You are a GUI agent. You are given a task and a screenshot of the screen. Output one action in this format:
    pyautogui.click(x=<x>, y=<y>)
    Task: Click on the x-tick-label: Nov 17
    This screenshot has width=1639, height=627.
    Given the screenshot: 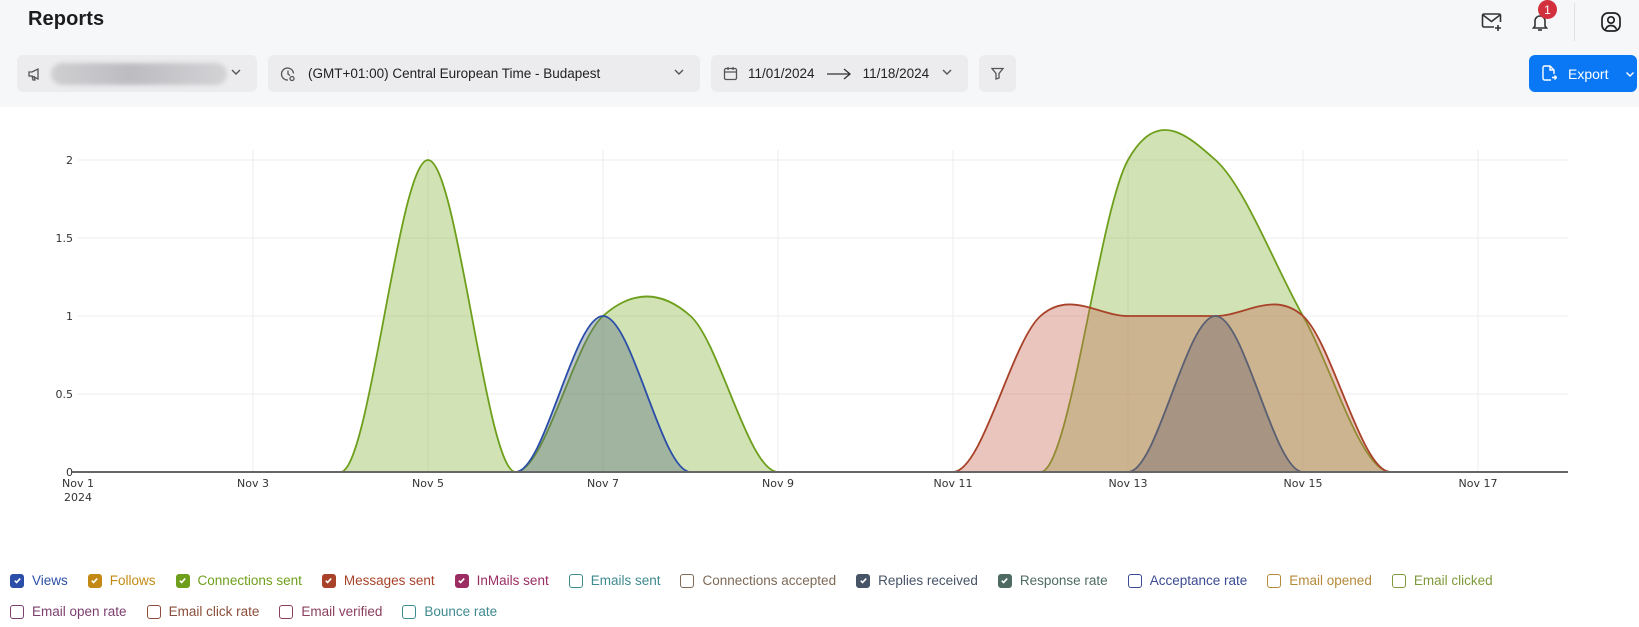 What is the action you would take?
    pyautogui.click(x=1478, y=483)
    